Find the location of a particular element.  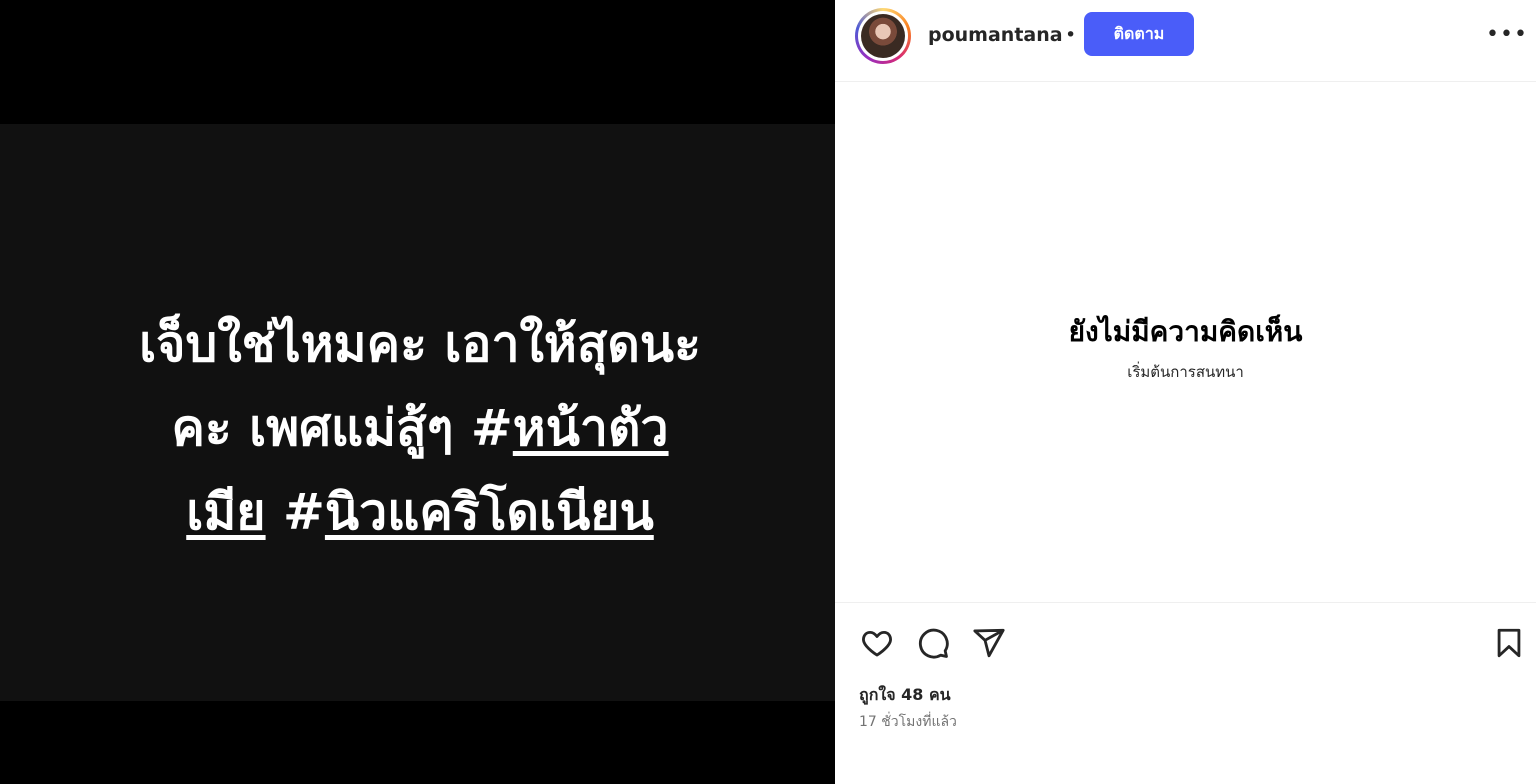

image-text-line-2: คะ เพศแม่สู้ๆ #หน้าตัว is located at coordinates (420, 428).